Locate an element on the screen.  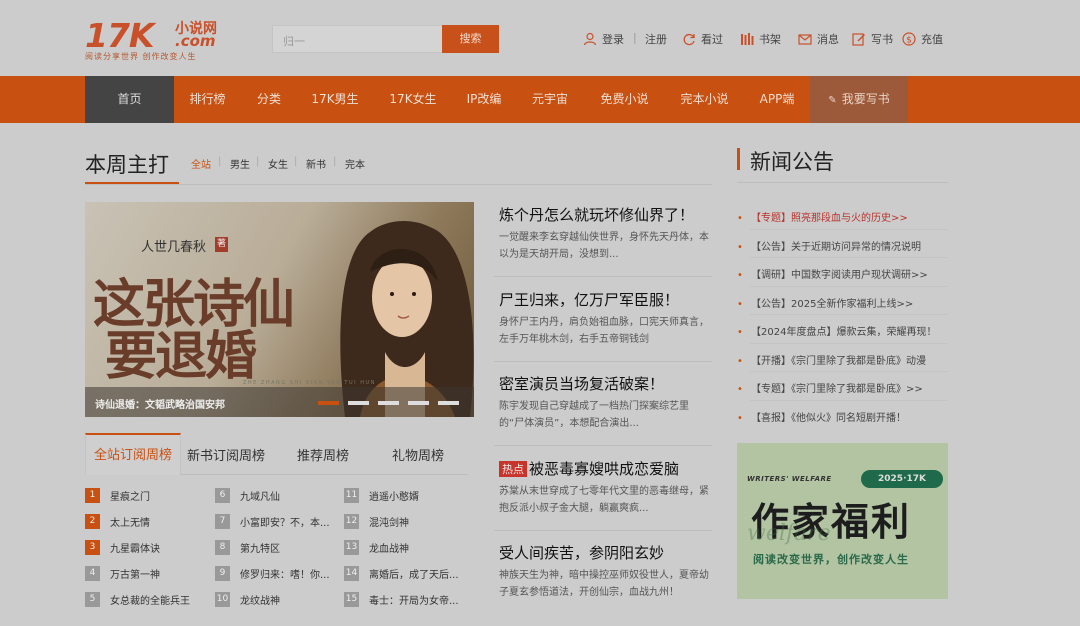
nav-item-metaverse: 元宇宙 is located at coordinates (550, 99).